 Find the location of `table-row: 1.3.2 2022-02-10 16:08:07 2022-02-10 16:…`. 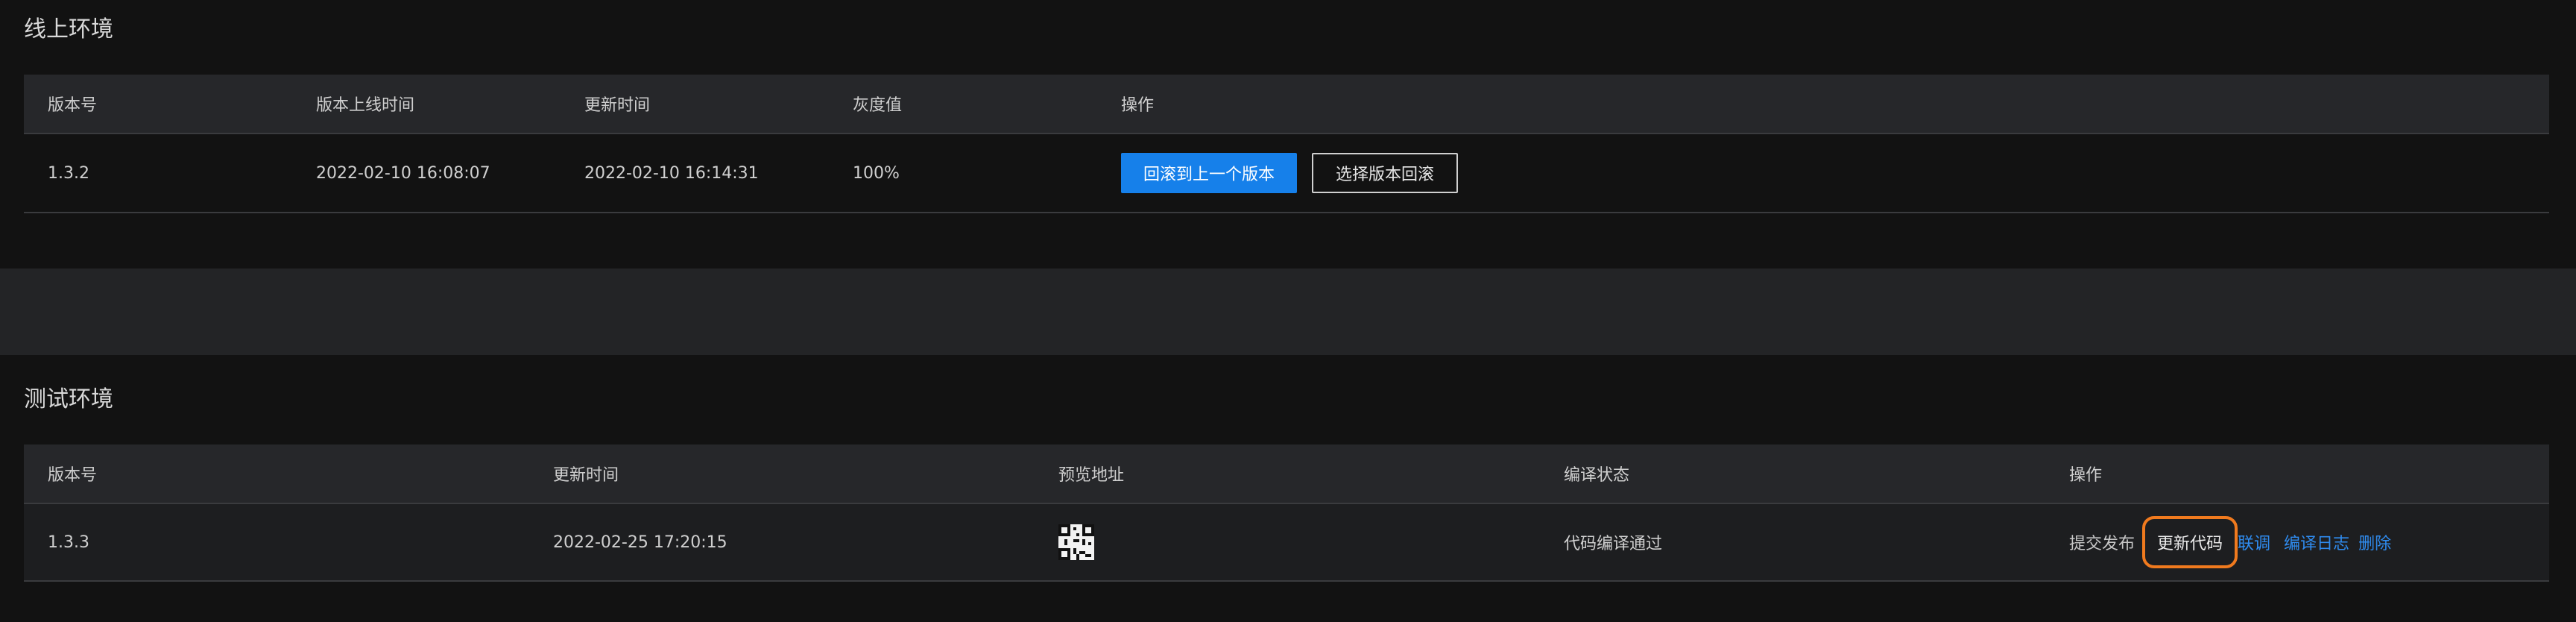

table-row: 1.3.2 2022-02-10 16:08:07 2022-02-10 16:… is located at coordinates (1286, 173).